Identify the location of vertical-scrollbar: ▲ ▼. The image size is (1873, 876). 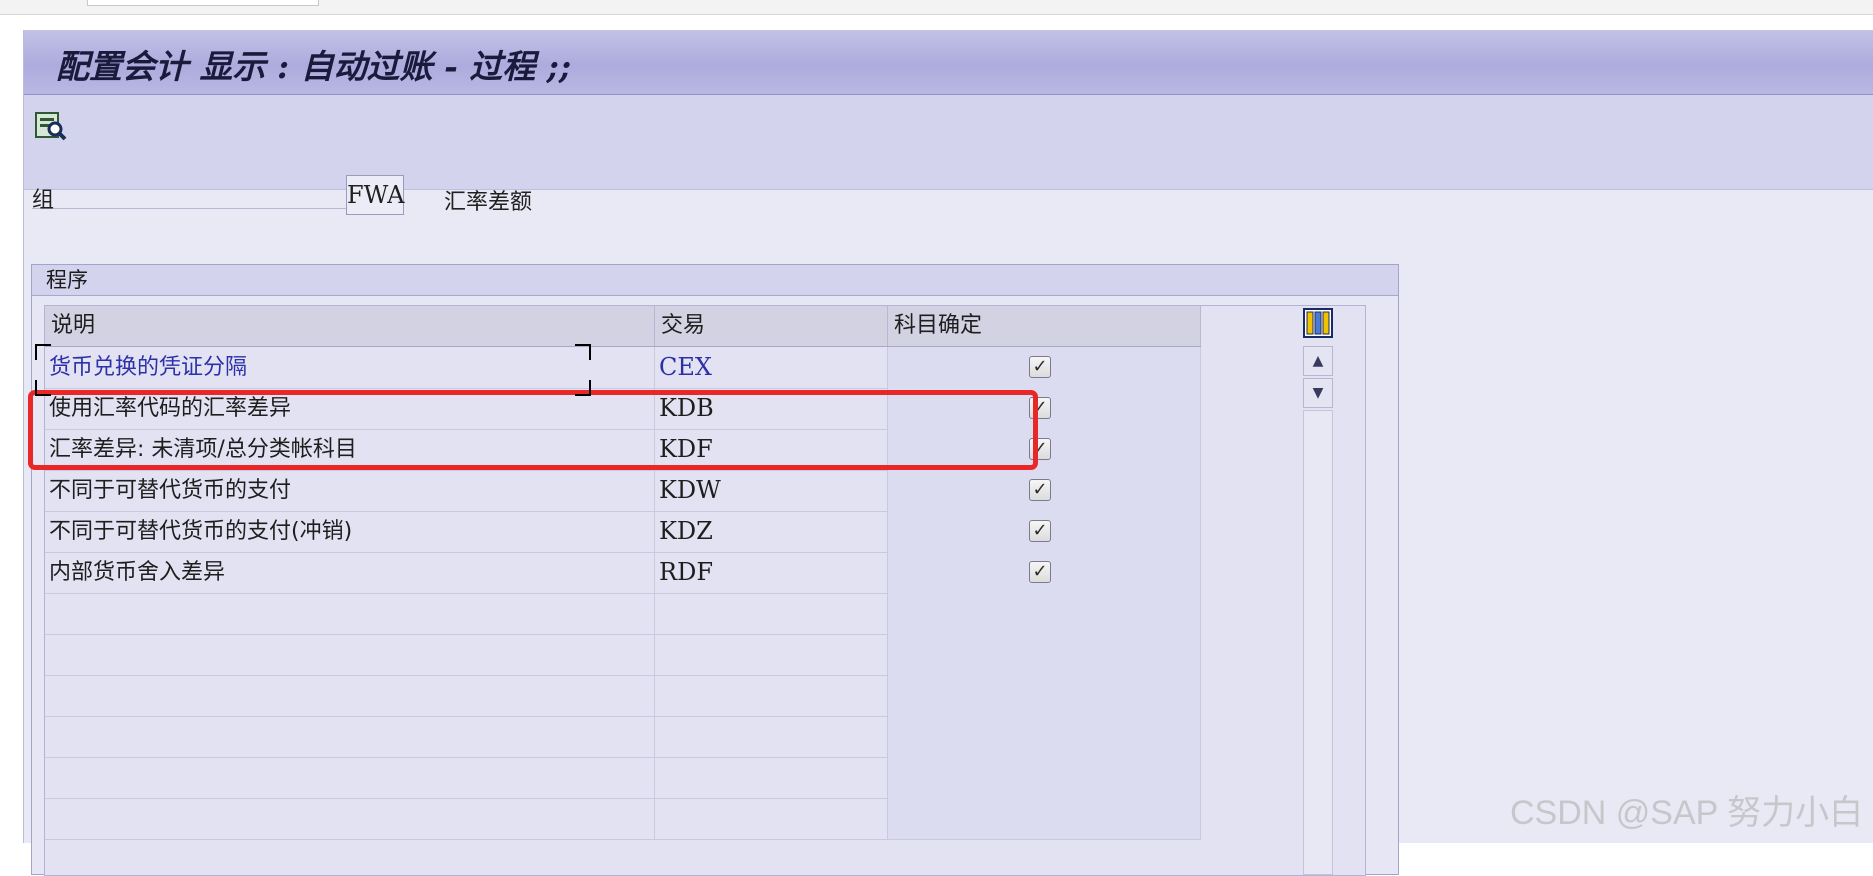
(1320, 590).